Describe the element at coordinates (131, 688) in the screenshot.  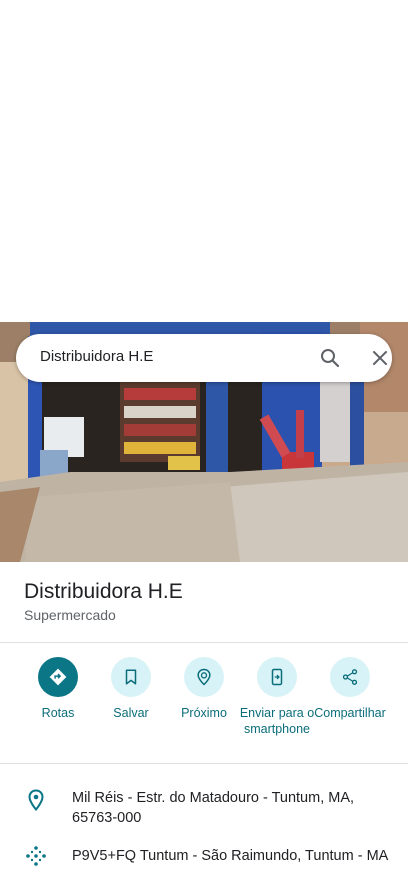
I see `save-button: Salvar` at that location.